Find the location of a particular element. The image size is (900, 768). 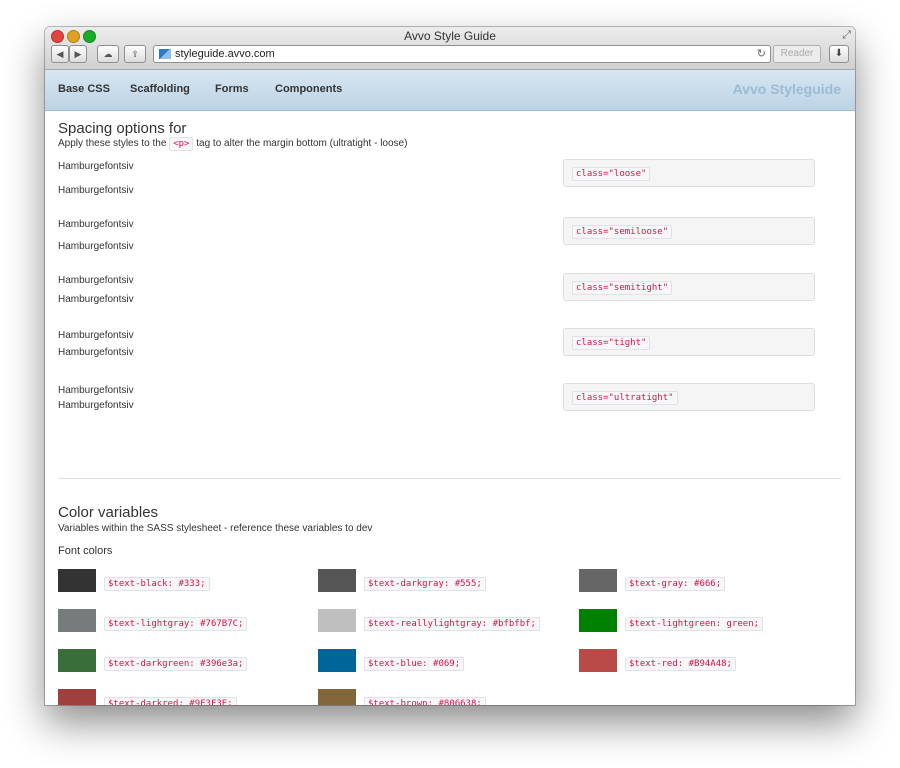

section-divider is located at coordinates (449, 478).